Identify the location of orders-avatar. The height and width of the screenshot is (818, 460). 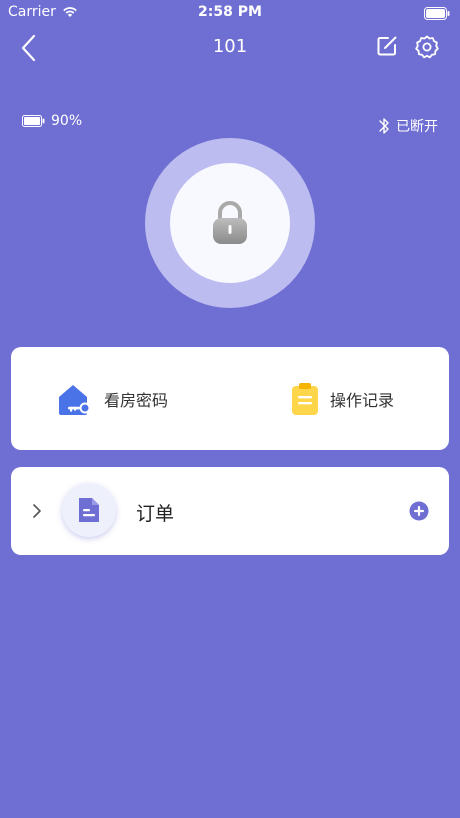
(89, 510).